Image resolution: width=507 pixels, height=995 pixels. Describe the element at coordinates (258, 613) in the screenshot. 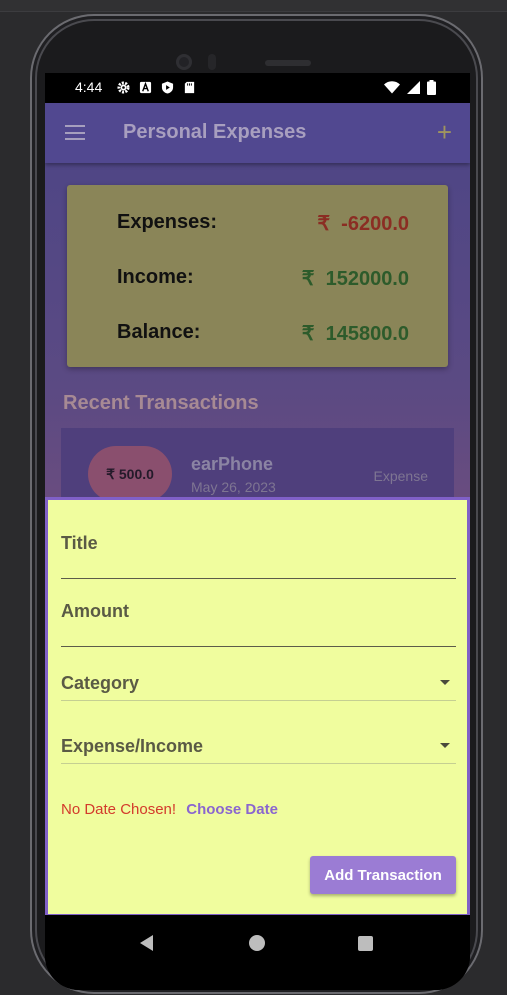

I see `amount-field: Amount` at that location.